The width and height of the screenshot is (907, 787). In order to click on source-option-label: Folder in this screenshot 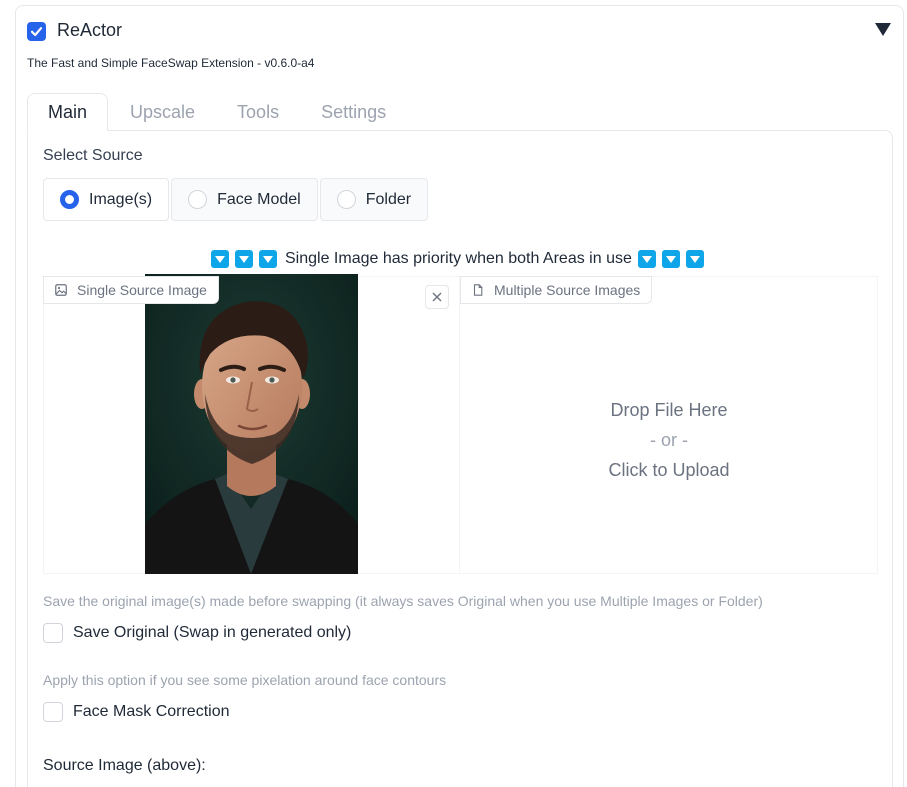, I will do `click(388, 199)`.